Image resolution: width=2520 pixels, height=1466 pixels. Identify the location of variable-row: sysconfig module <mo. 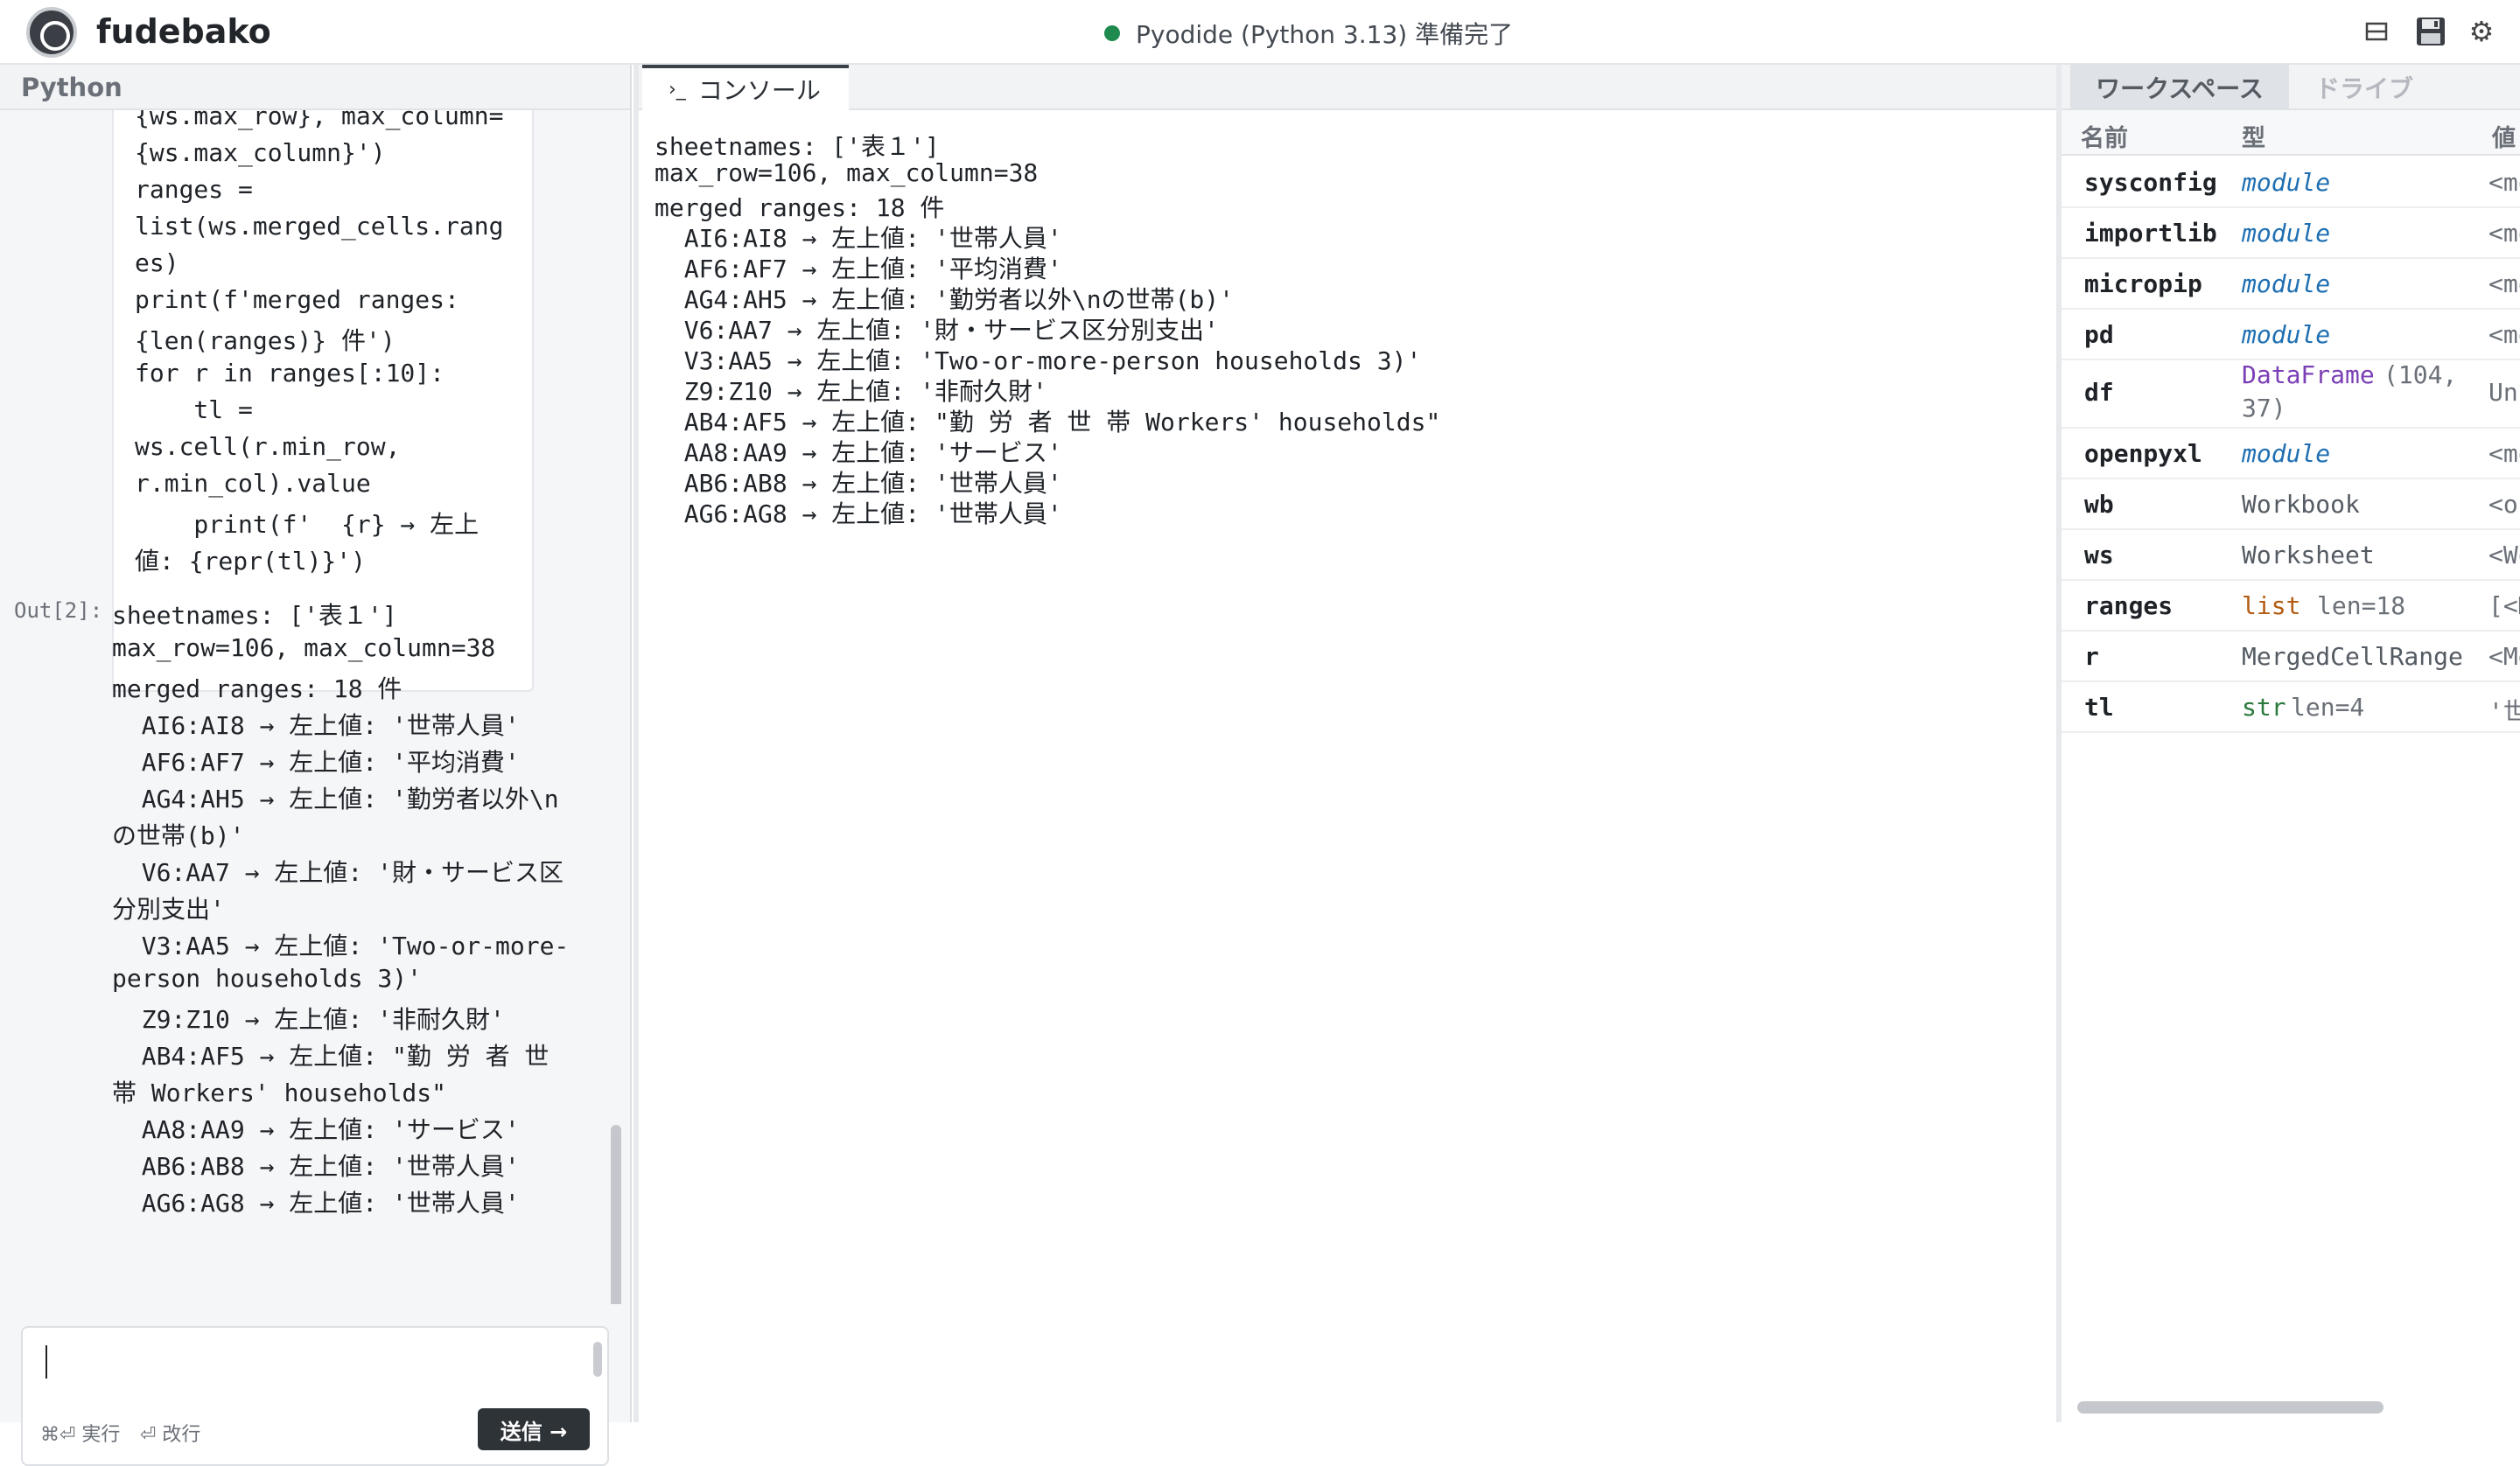
(2291, 182).